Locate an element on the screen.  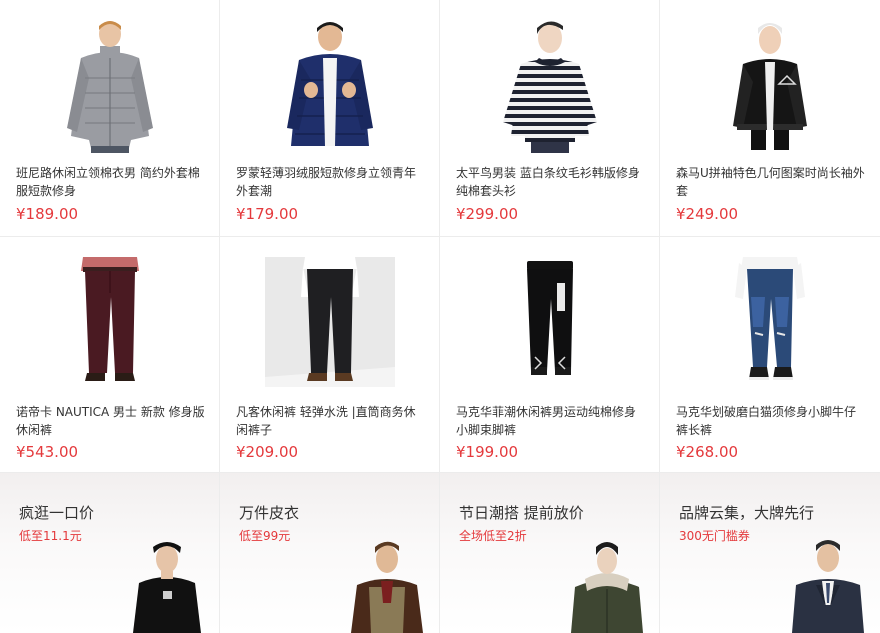
ripped-jeans-icon is located at coordinates (770, 322).